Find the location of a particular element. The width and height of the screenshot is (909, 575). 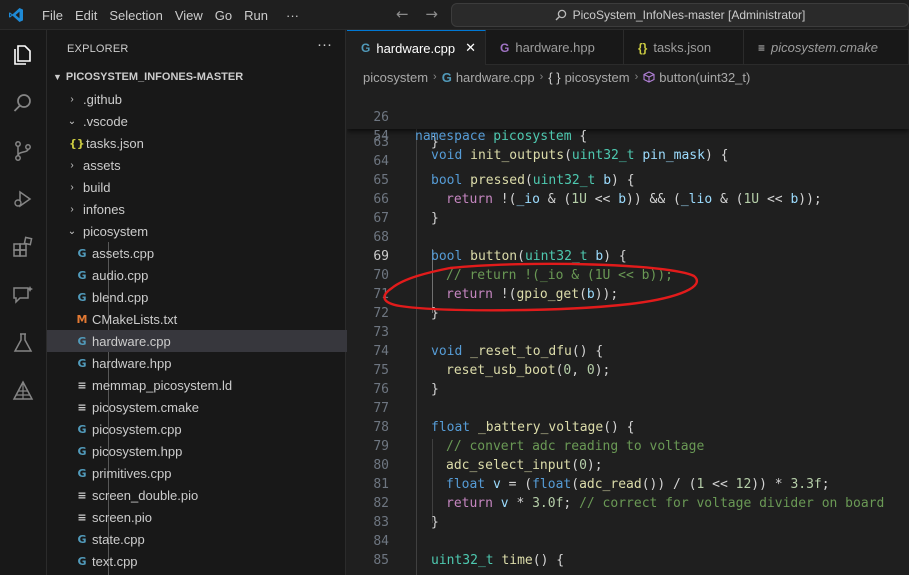

tree-item-label: assets is located at coordinates (102, 165).